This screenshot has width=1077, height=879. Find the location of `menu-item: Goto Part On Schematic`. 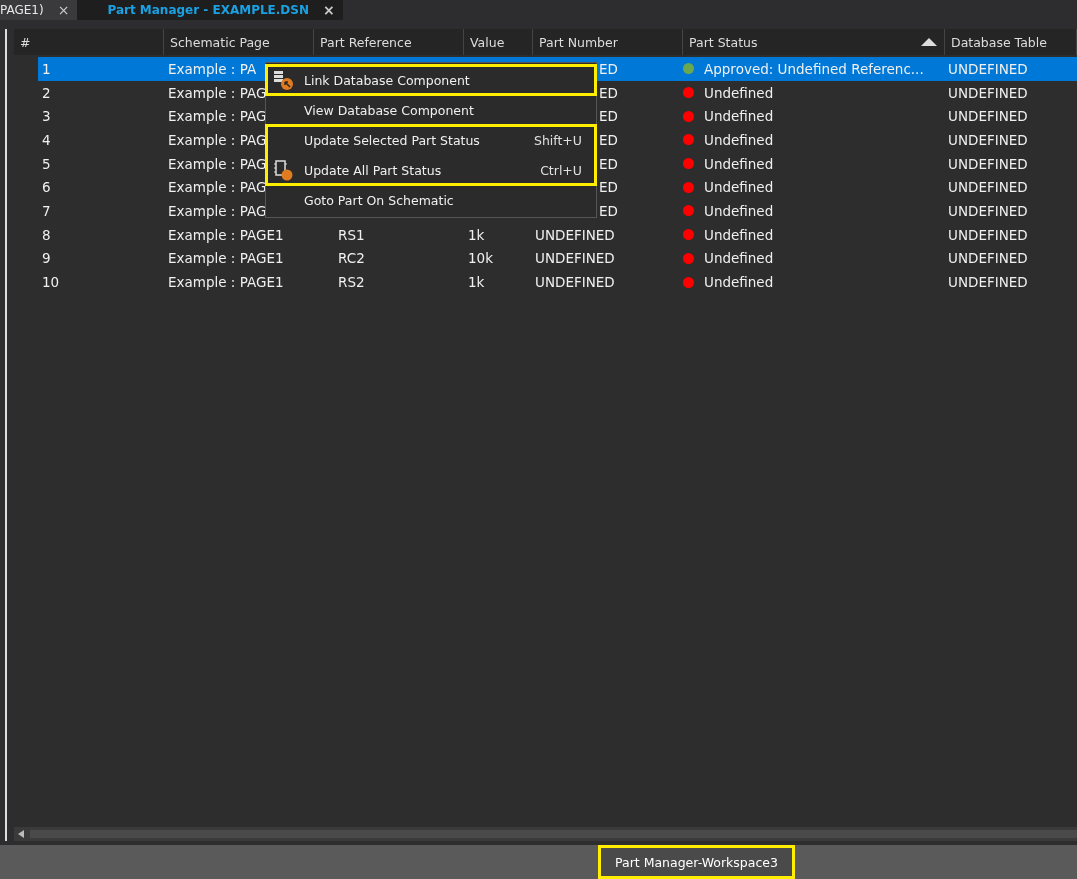

menu-item: Goto Part On Schematic is located at coordinates (431, 200).